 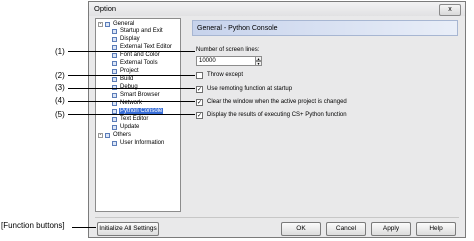 What do you see at coordinates (140, 55) in the screenshot?
I see `tree-item: Font and Color` at bounding box center [140, 55].